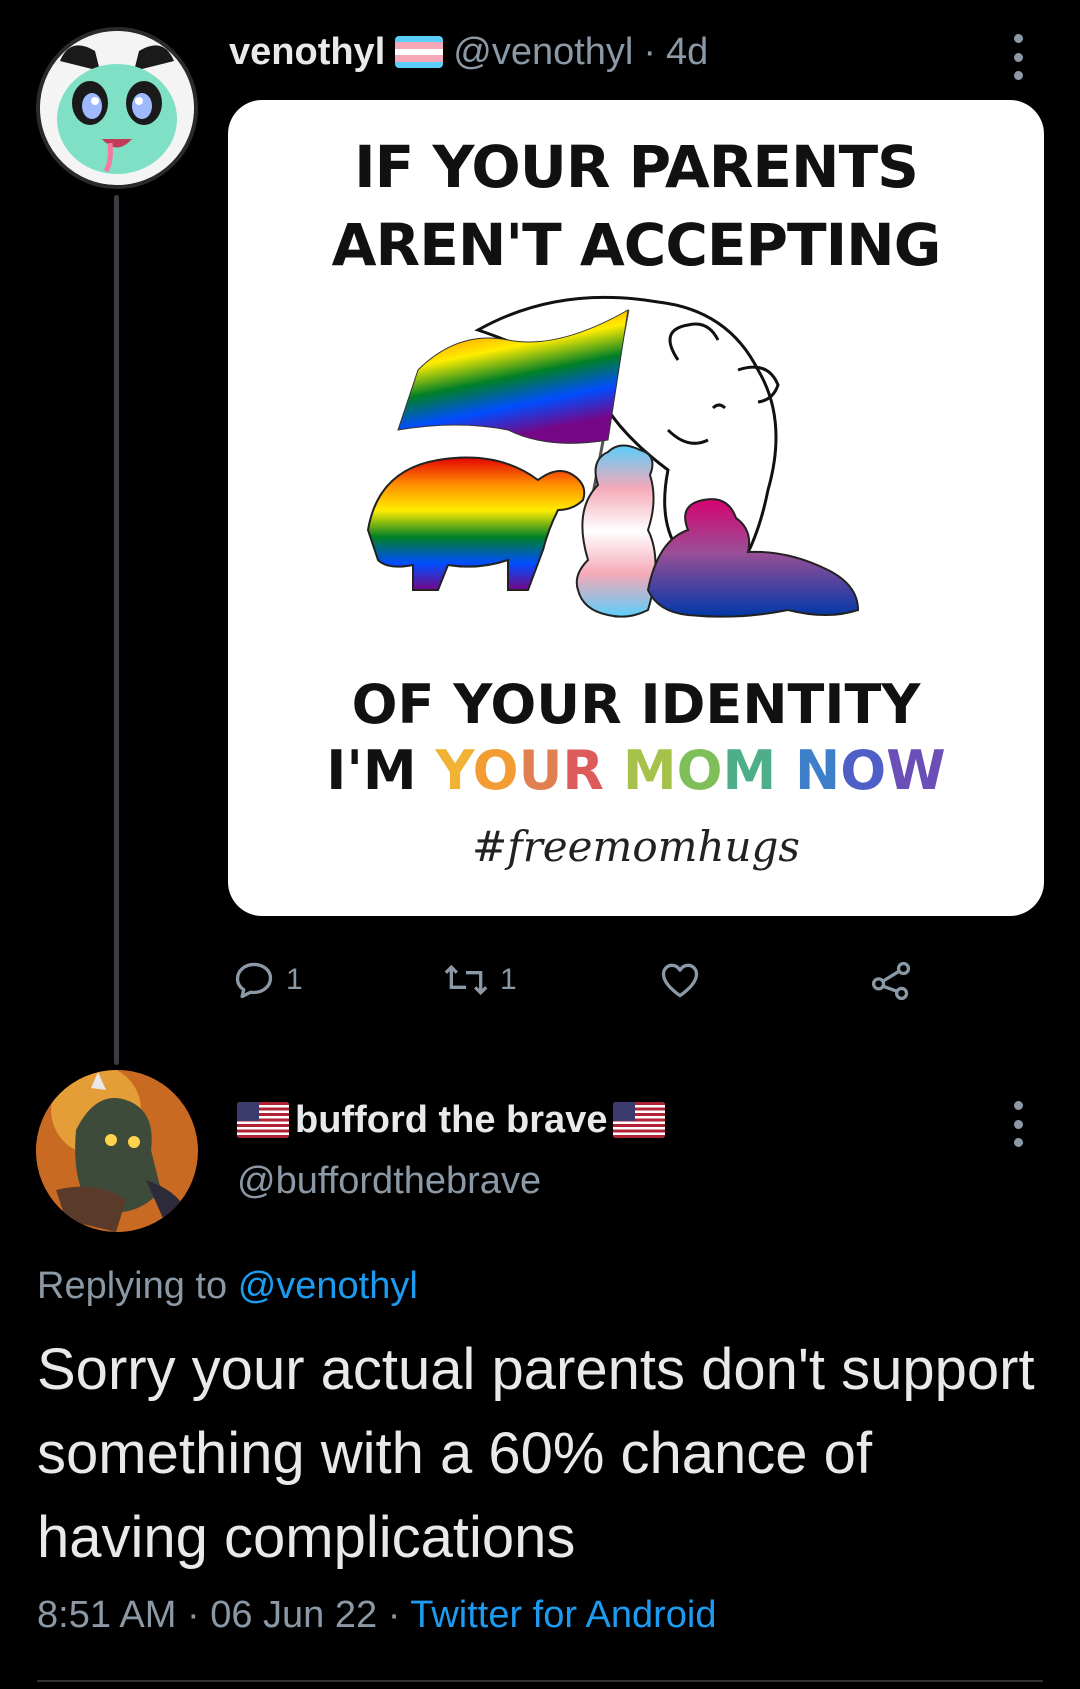  I want to click on meme-caption-top: IF YOUR PARENTS AREN'T ACCEPTING, so click(636, 206).